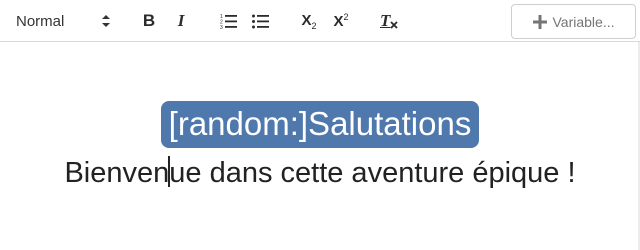 This screenshot has height=250, width=640. I want to click on superscript-button: X2, so click(341, 21).